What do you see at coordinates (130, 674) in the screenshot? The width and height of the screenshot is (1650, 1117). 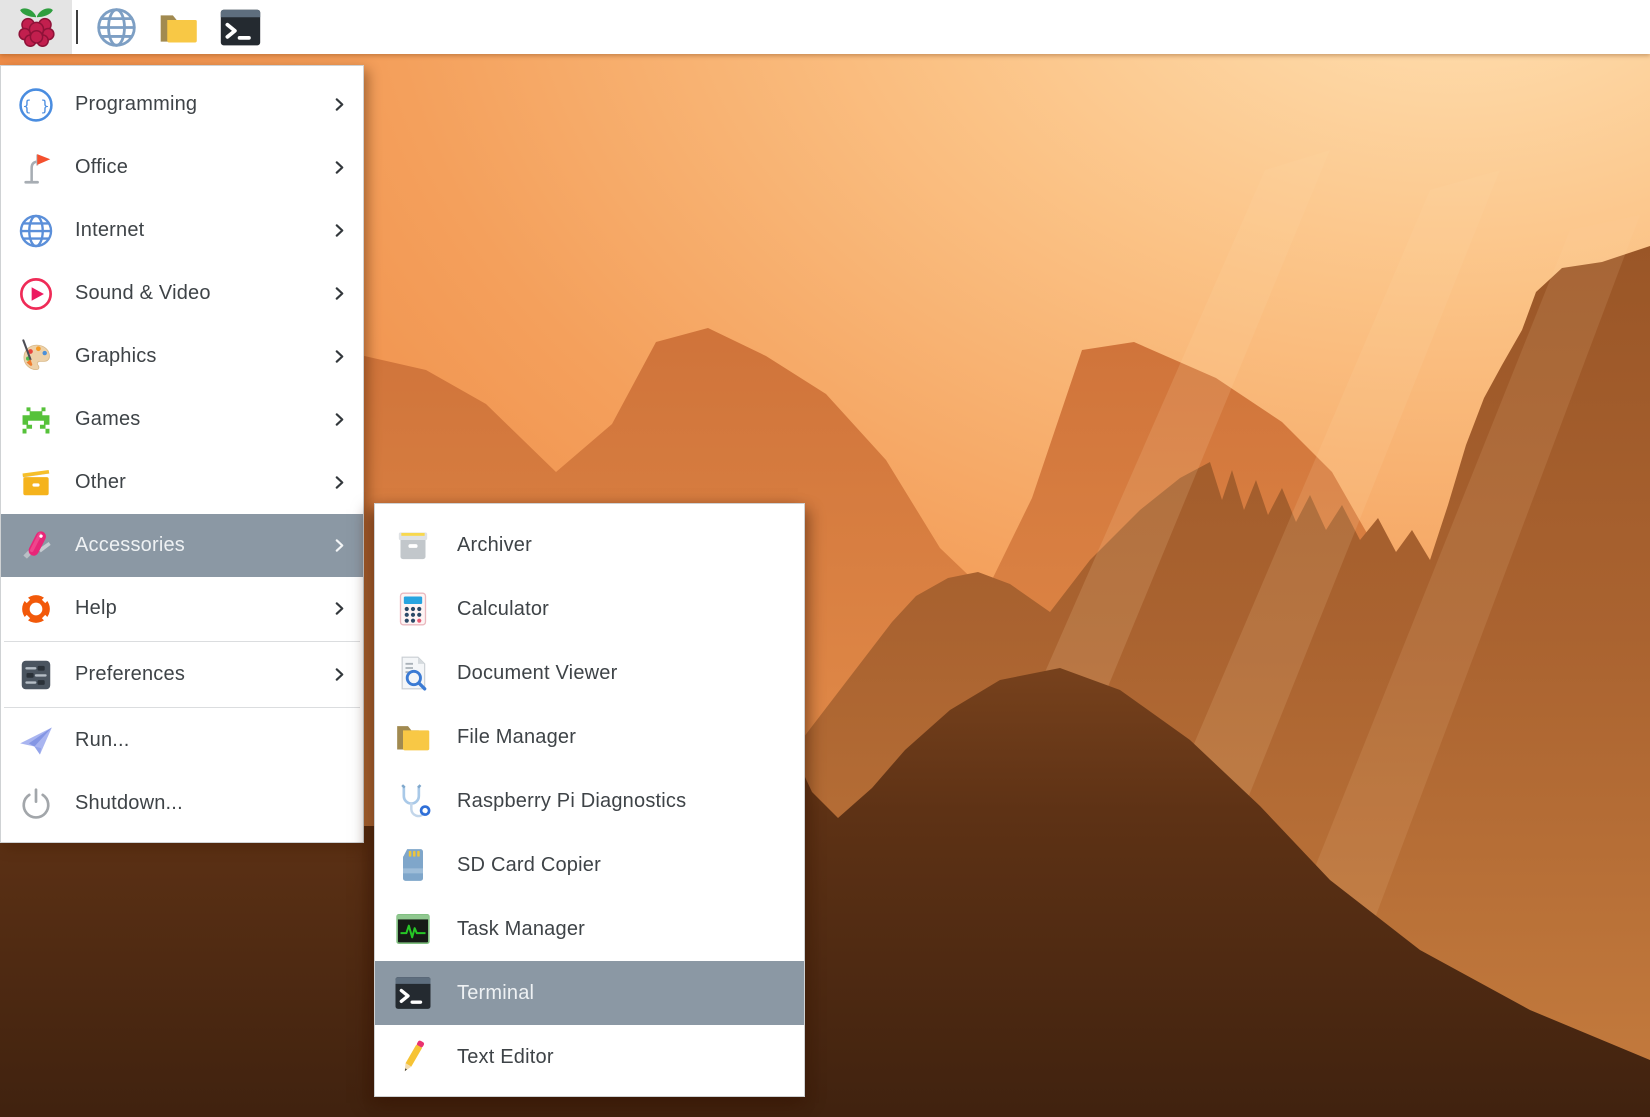 I see `menu-item-label: Preferences` at bounding box center [130, 674].